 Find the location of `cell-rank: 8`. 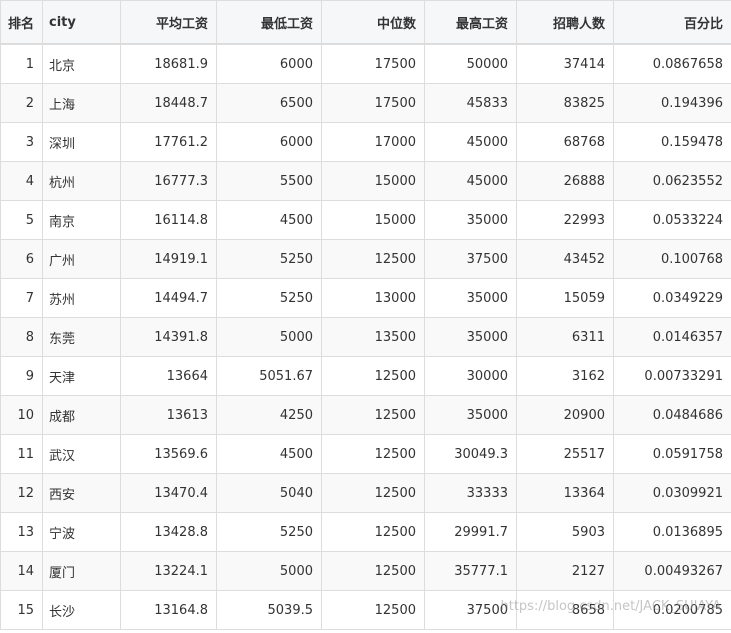

cell-rank: 8 is located at coordinates (21, 337).